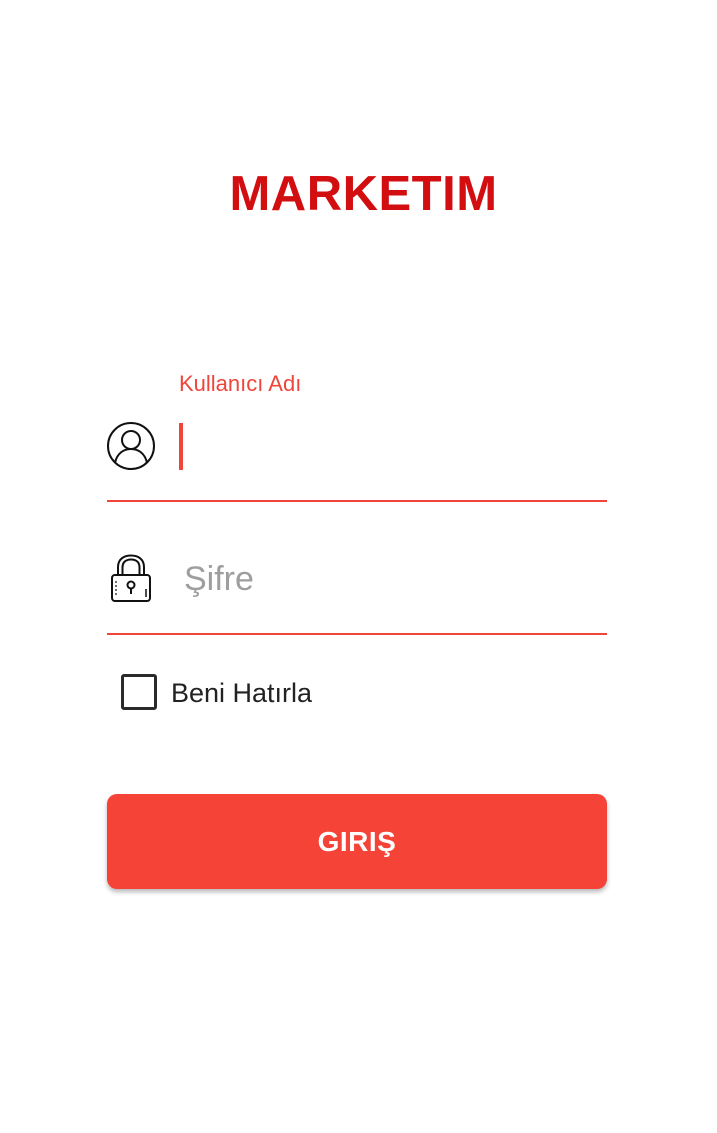 The image size is (717, 1133). What do you see at coordinates (131, 578) in the screenshot?
I see `lock-icon` at bounding box center [131, 578].